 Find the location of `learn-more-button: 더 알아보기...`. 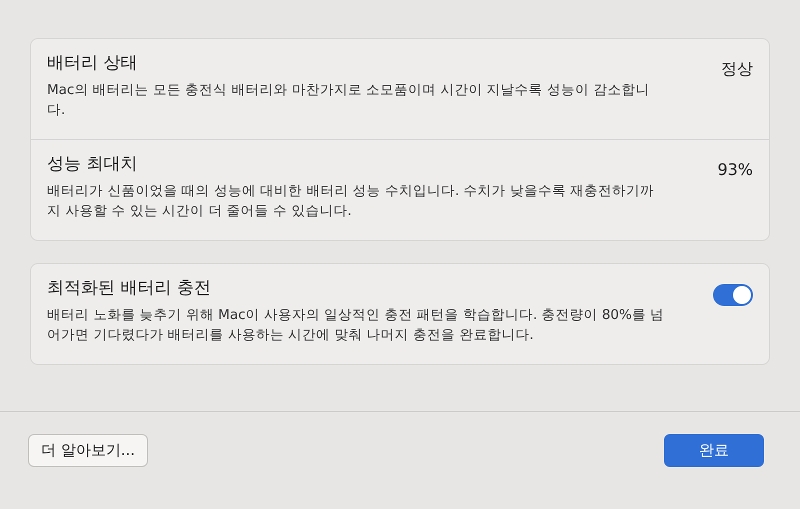

learn-more-button: 더 알아보기... is located at coordinates (88, 450).